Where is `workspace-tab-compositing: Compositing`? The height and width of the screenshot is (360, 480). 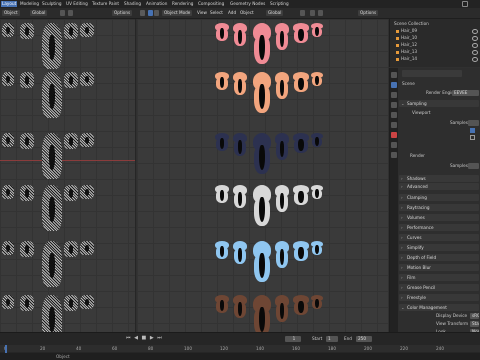 workspace-tab-compositing: Compositing is located at coordinates (211, 4).